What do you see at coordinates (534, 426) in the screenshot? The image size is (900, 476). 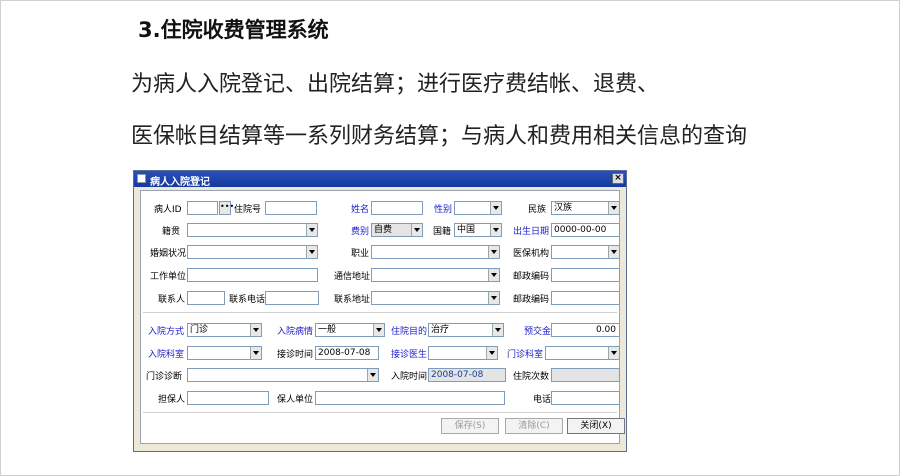 I see `clear-button: 清除(C)` at bounding box center [534, 426].